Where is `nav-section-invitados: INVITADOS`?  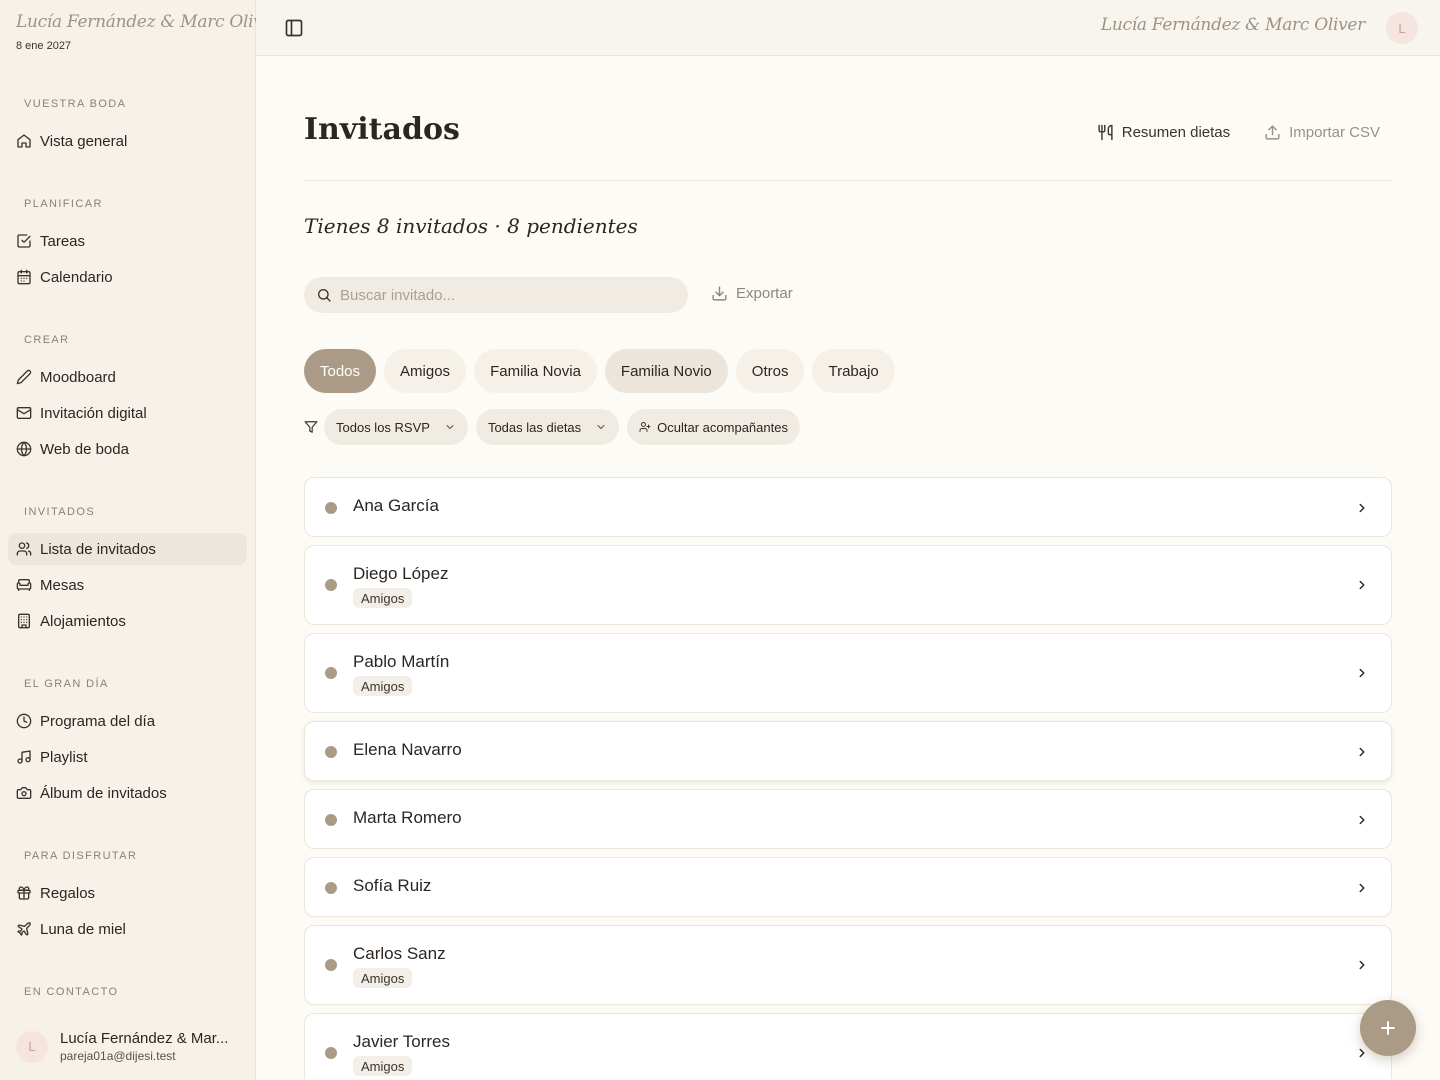
nav-section-invitados: INVITADOS is located at coordinates (60, 512).